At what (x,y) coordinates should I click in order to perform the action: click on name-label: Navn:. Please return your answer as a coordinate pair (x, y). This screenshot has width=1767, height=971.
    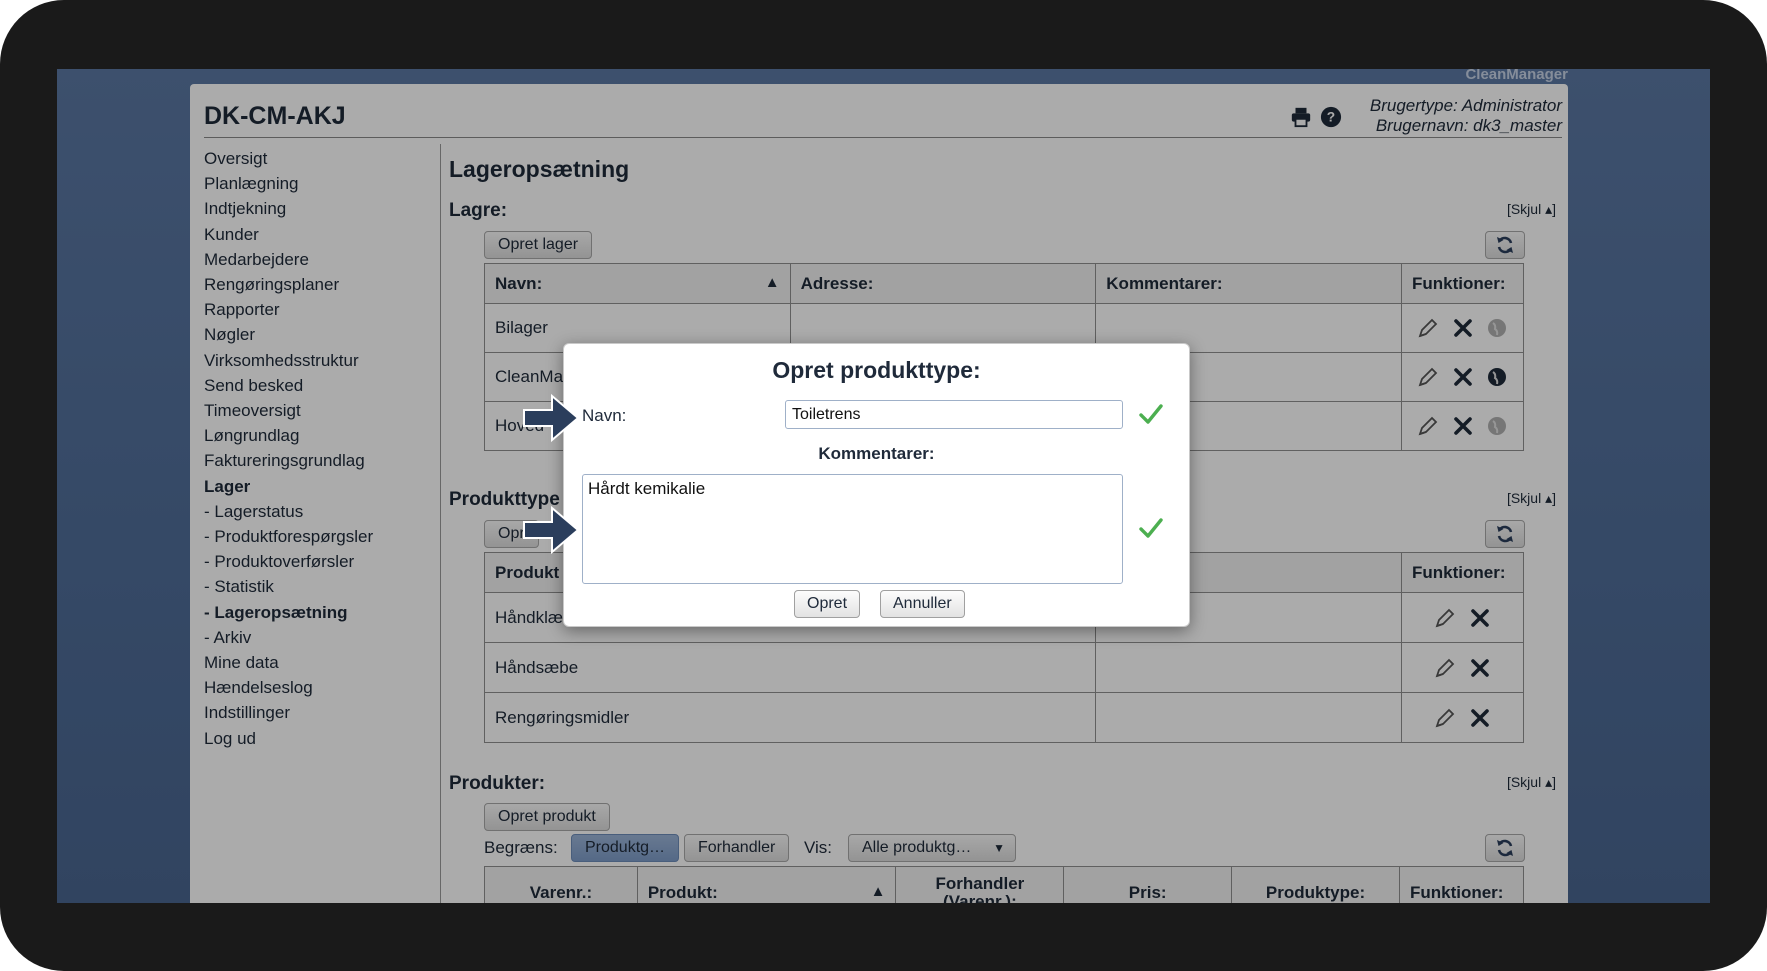
    Looking at the image, I should click on (604, 415).